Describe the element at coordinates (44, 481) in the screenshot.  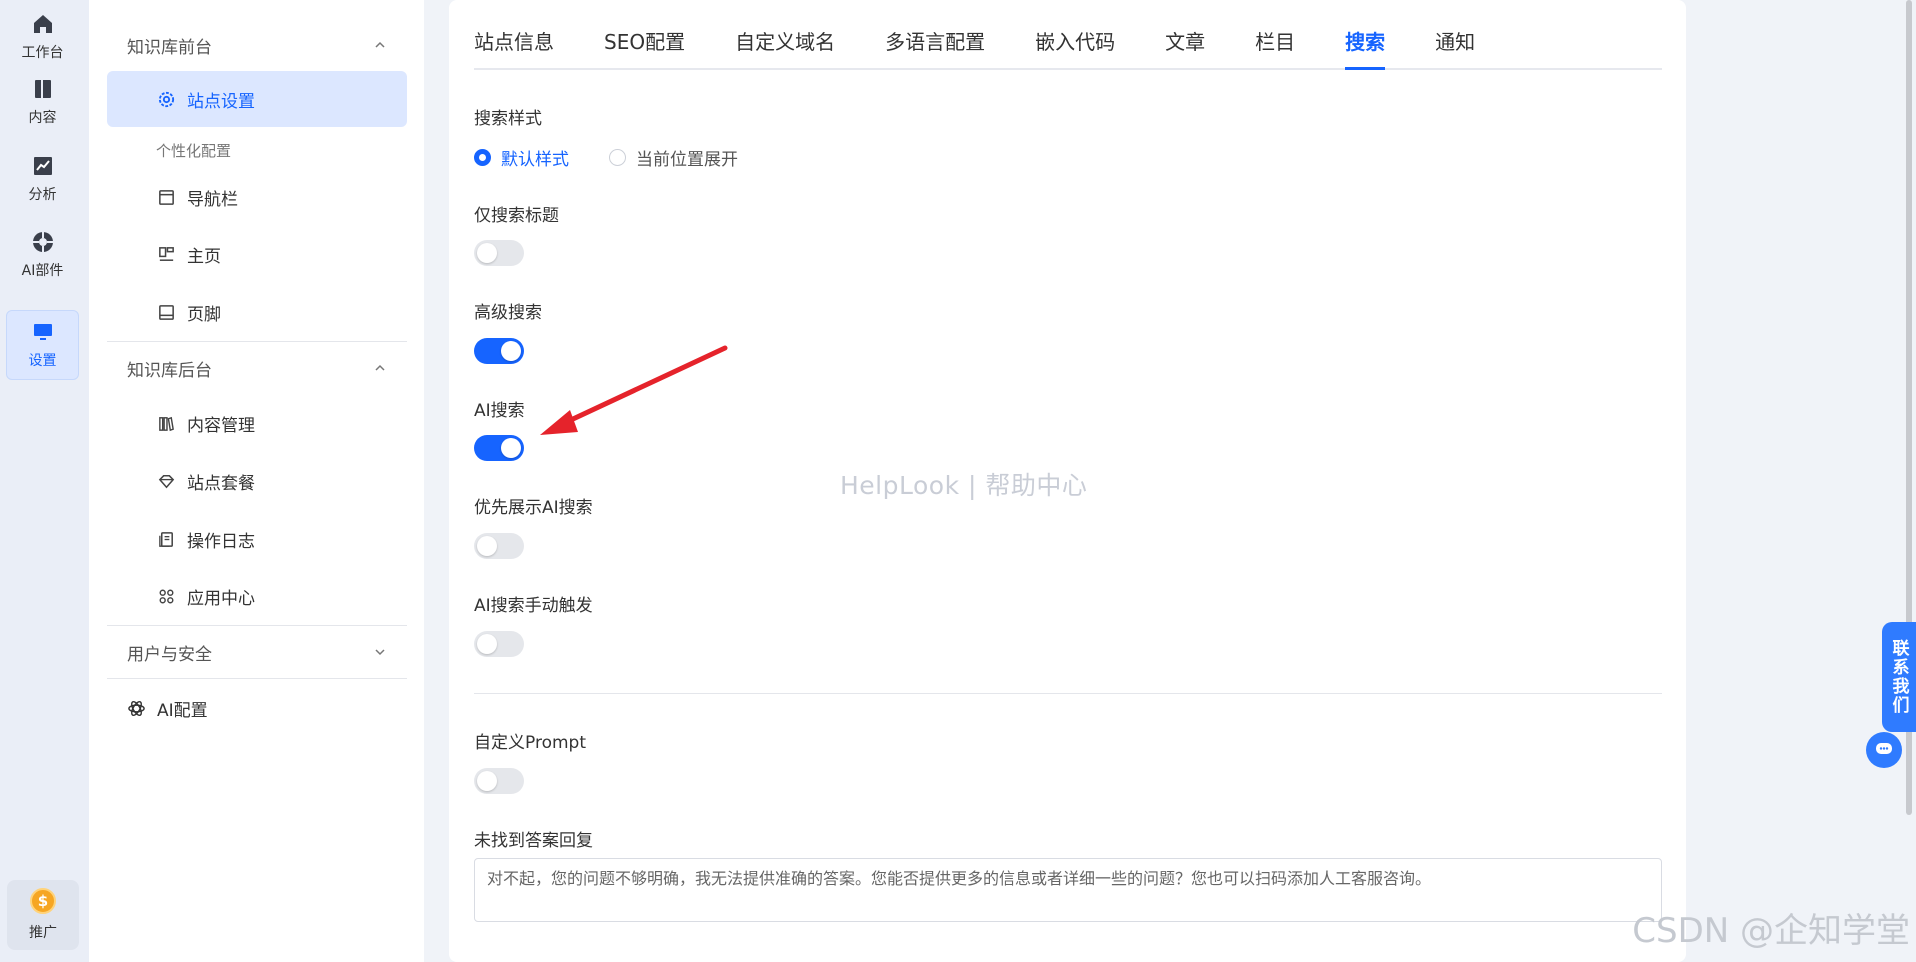
I see `icon-rail: 工作台 内容 分析 AI部件 设置 $ 推广` at that location.